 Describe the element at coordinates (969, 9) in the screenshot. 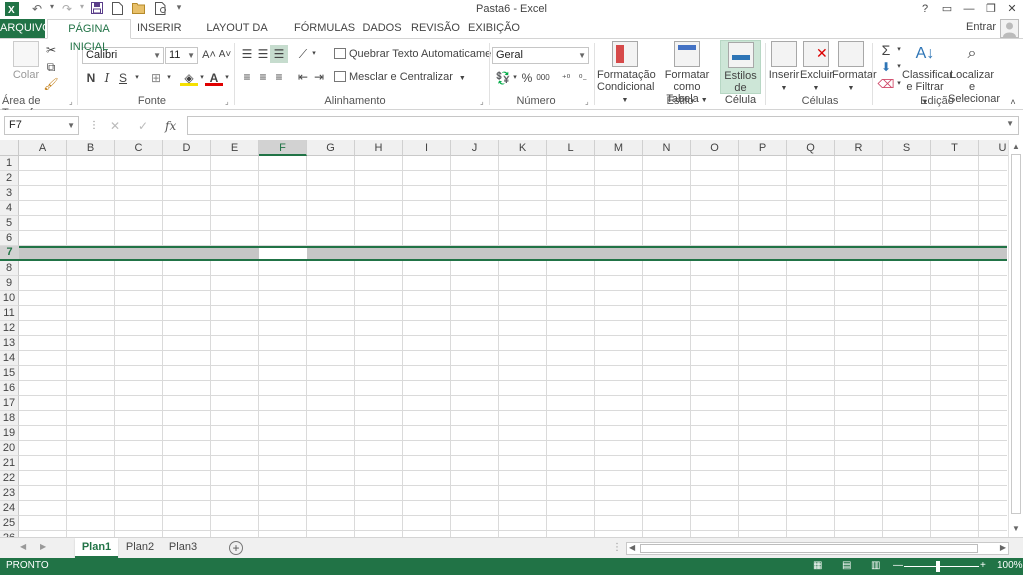

I see `minimize-button: —` at that location.